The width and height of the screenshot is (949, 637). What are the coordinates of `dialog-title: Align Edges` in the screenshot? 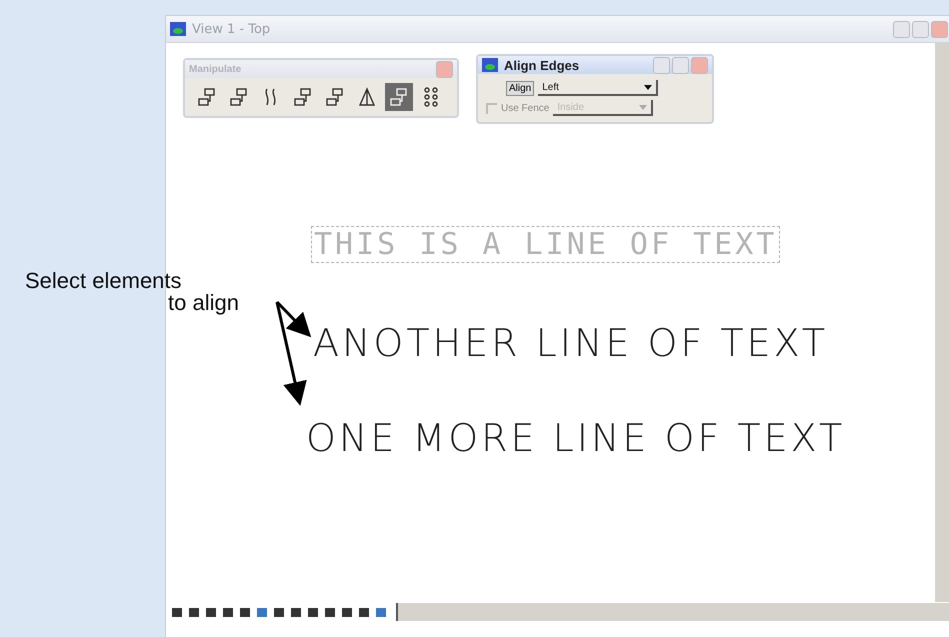 It's located at (542, 65).